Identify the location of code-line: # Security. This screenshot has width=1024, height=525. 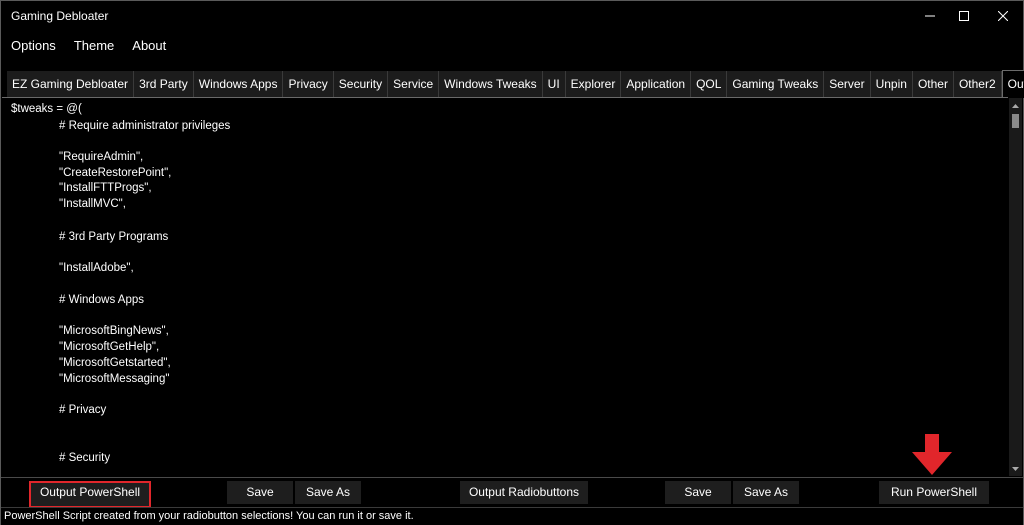
(85, 458).